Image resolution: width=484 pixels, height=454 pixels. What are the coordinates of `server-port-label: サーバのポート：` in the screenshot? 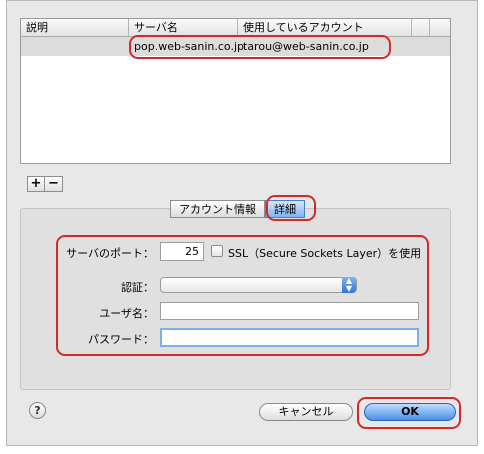 It's located at (110, 253).